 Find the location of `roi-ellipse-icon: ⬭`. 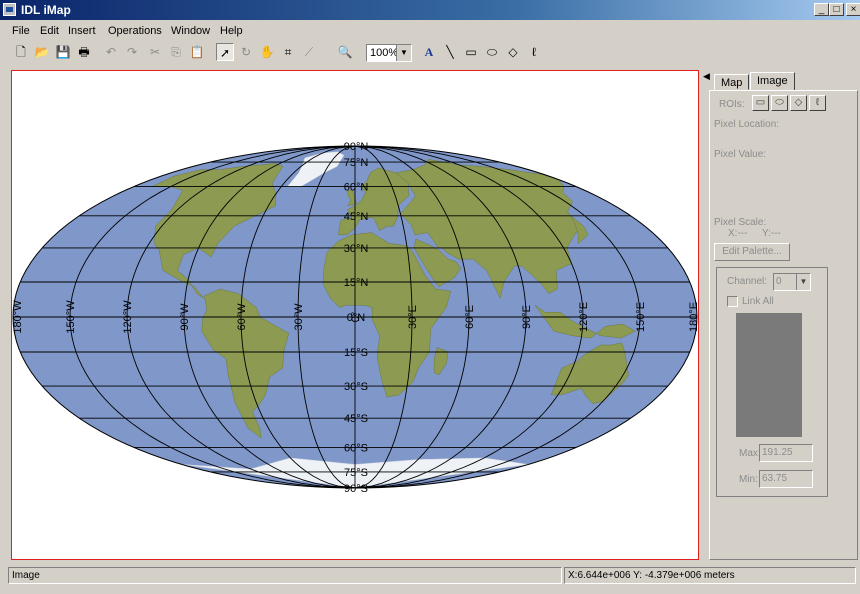

roi-ellipse-icon: ⬭ is located at coordinates (779, 103).